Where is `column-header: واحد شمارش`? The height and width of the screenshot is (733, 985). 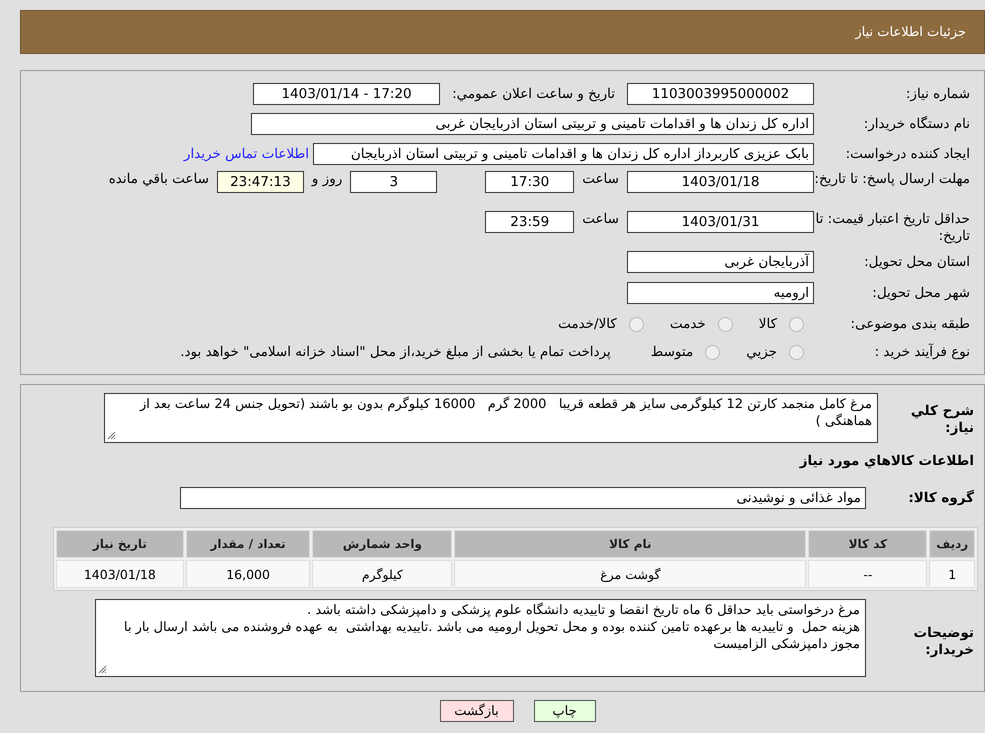
column-header: واحد شمارش is located at coordinates (382, 544).